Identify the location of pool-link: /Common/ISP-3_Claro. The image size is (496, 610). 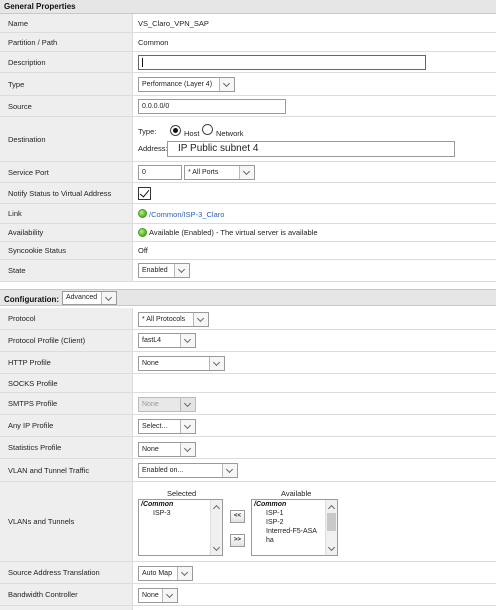
(186, 214).